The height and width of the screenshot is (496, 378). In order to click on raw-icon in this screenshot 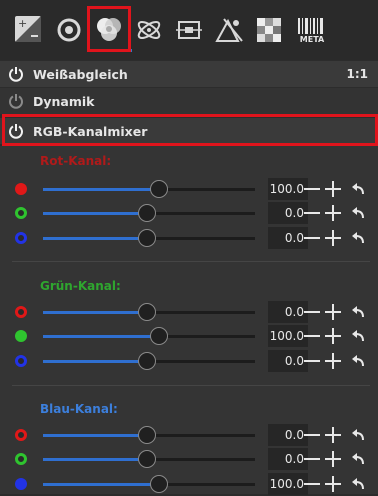, I will do `click(229, 30)`.